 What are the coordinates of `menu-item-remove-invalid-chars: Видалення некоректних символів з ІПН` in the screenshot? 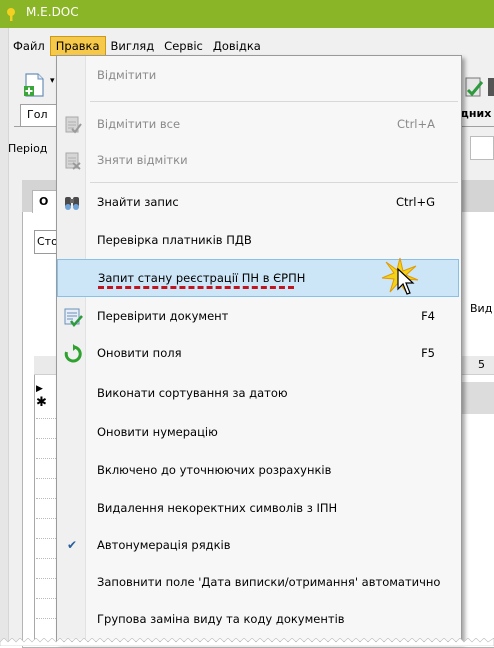 It's located at (258, 508).